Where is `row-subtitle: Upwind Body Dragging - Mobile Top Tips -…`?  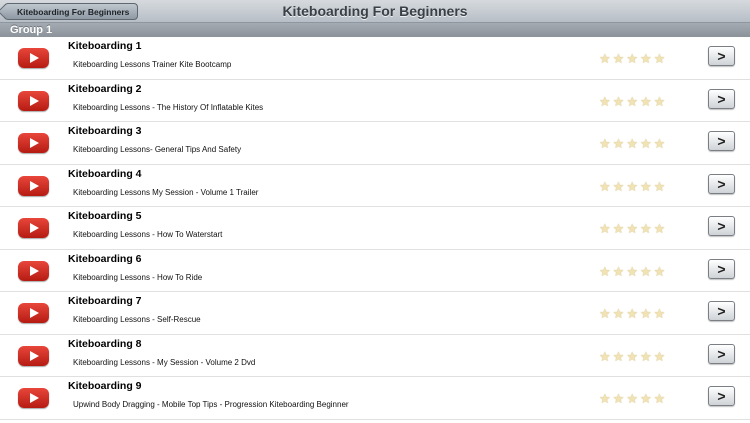
row-subtitle: Upwind Body Dragging - Mobile Top Tips -… is located at coordinates (211, 404).